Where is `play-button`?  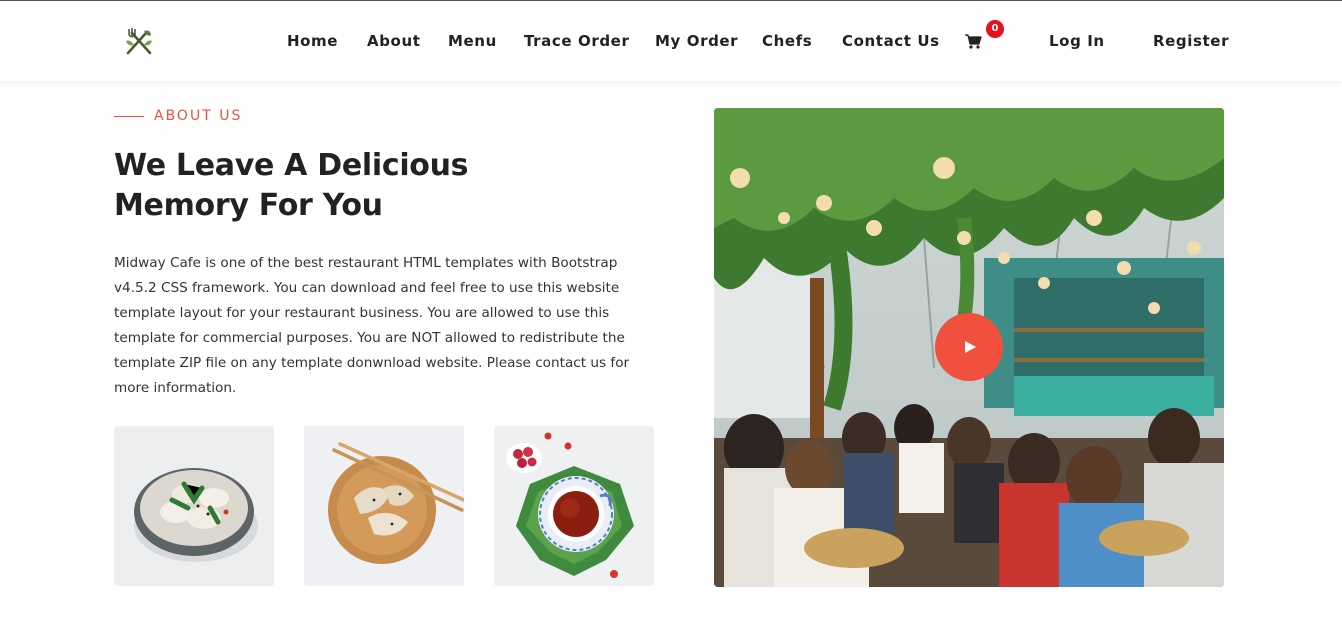
play-button is located at coordinates (969, 347).